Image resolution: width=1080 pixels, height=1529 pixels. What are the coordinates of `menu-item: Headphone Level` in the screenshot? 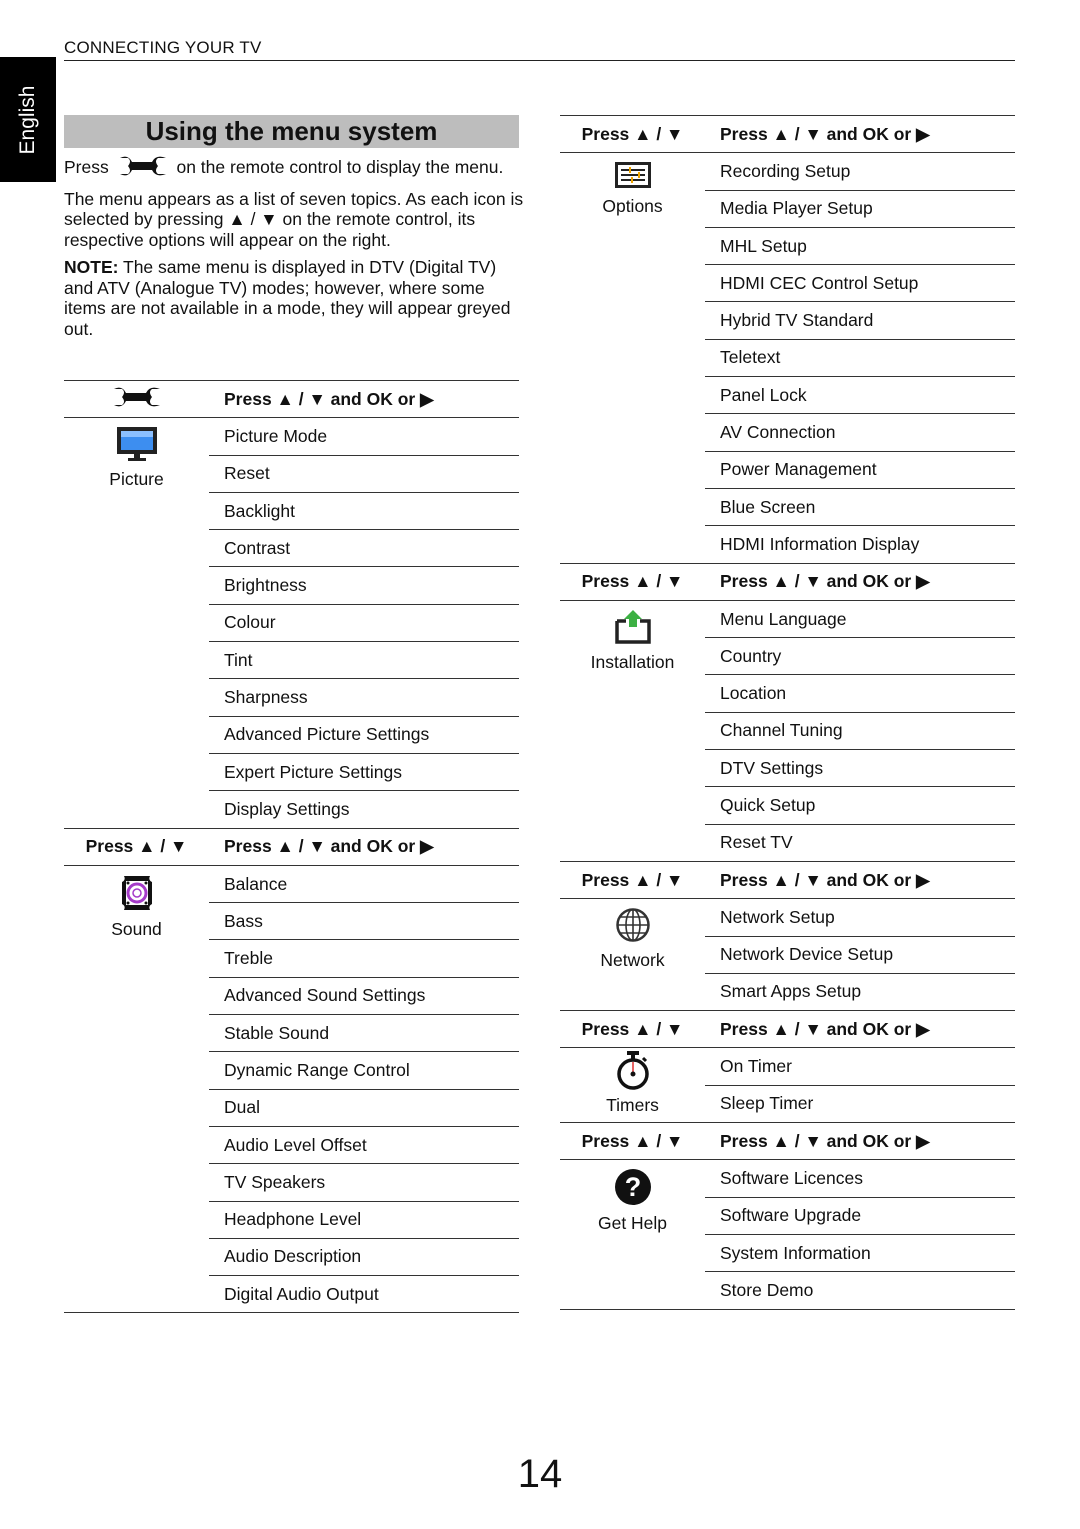 It's located at (364, 1220).